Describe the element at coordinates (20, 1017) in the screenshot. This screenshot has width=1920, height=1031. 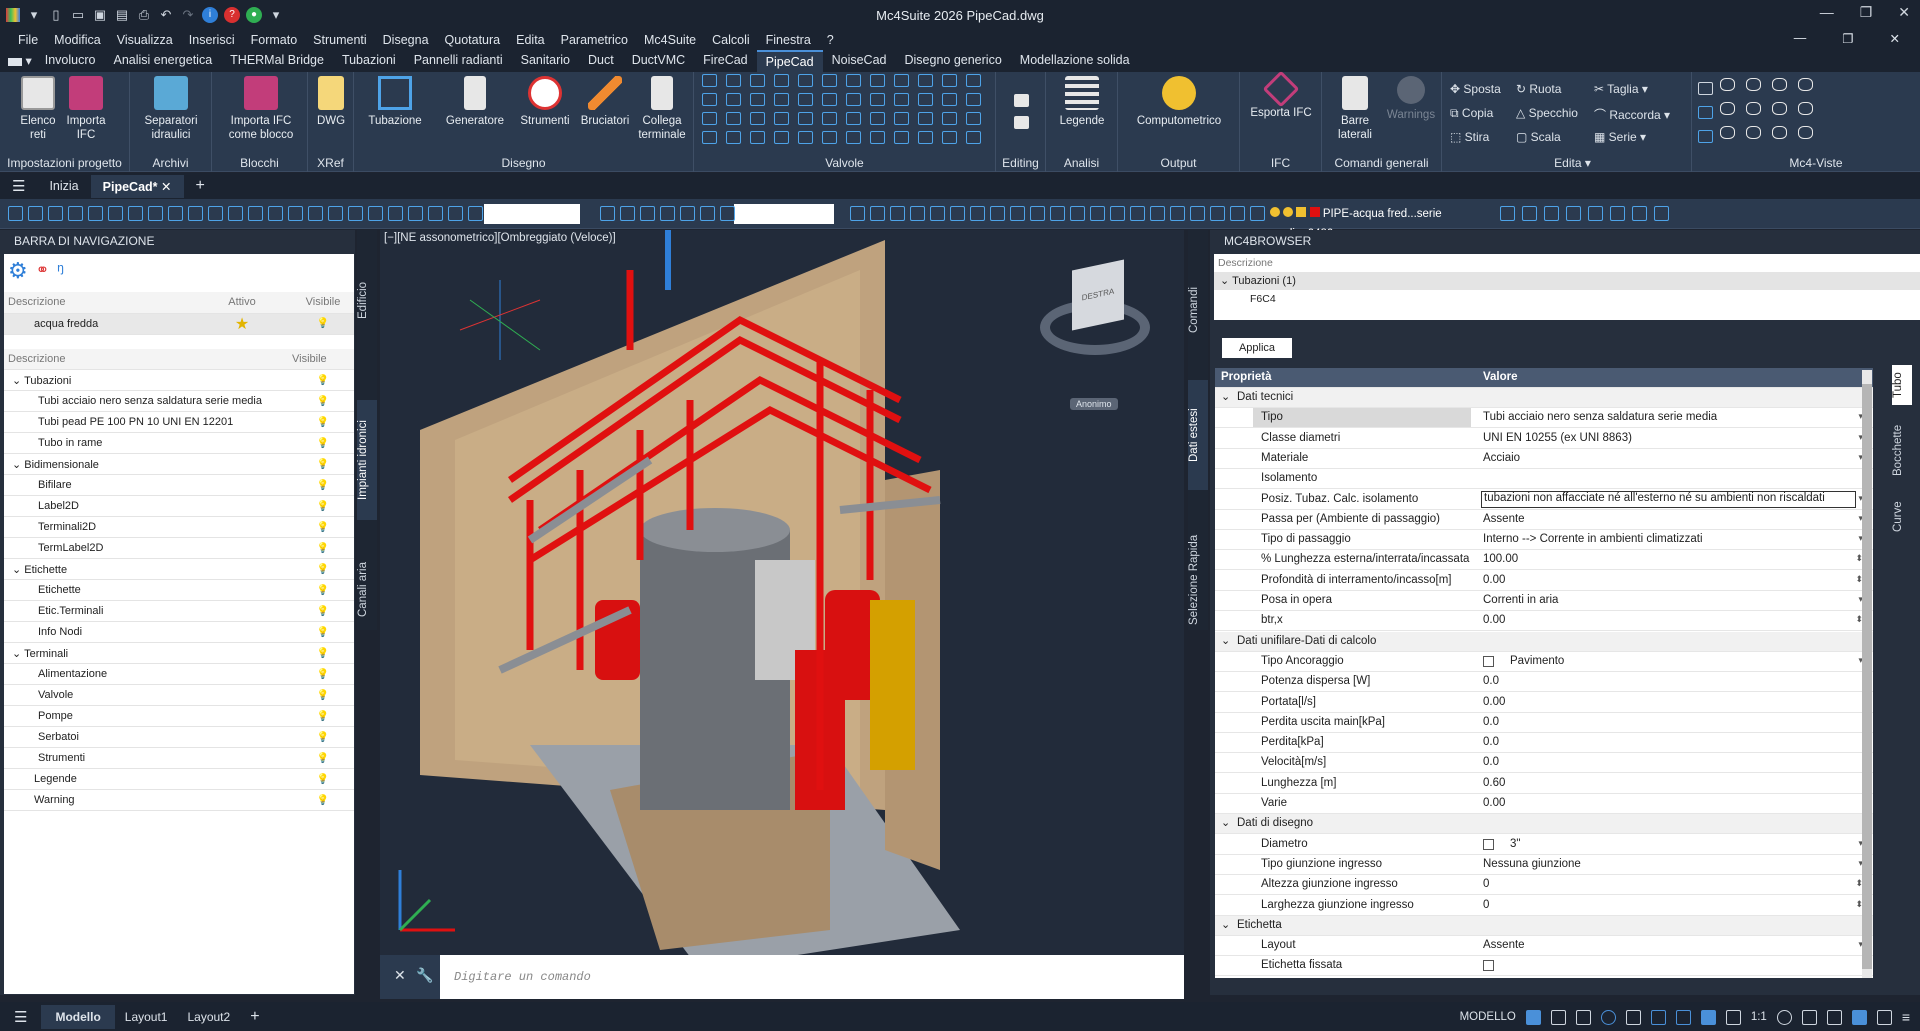
I see `status-menu-icon: ☰` at that location.